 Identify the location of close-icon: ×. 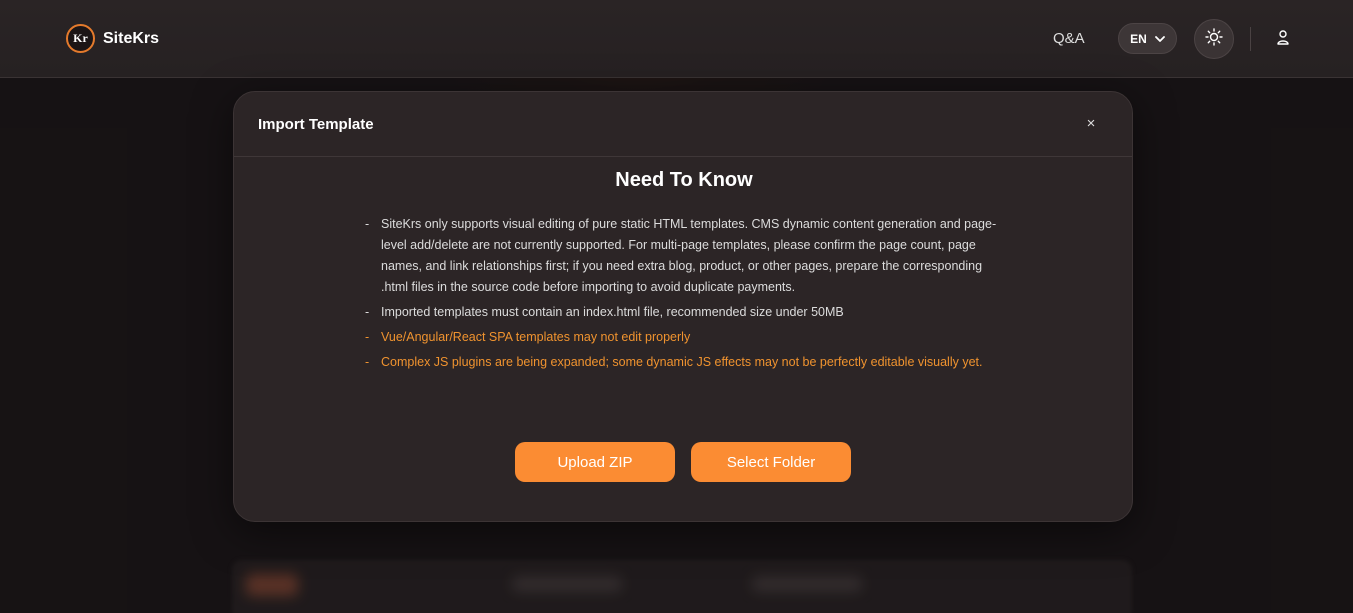
(1091, 124).